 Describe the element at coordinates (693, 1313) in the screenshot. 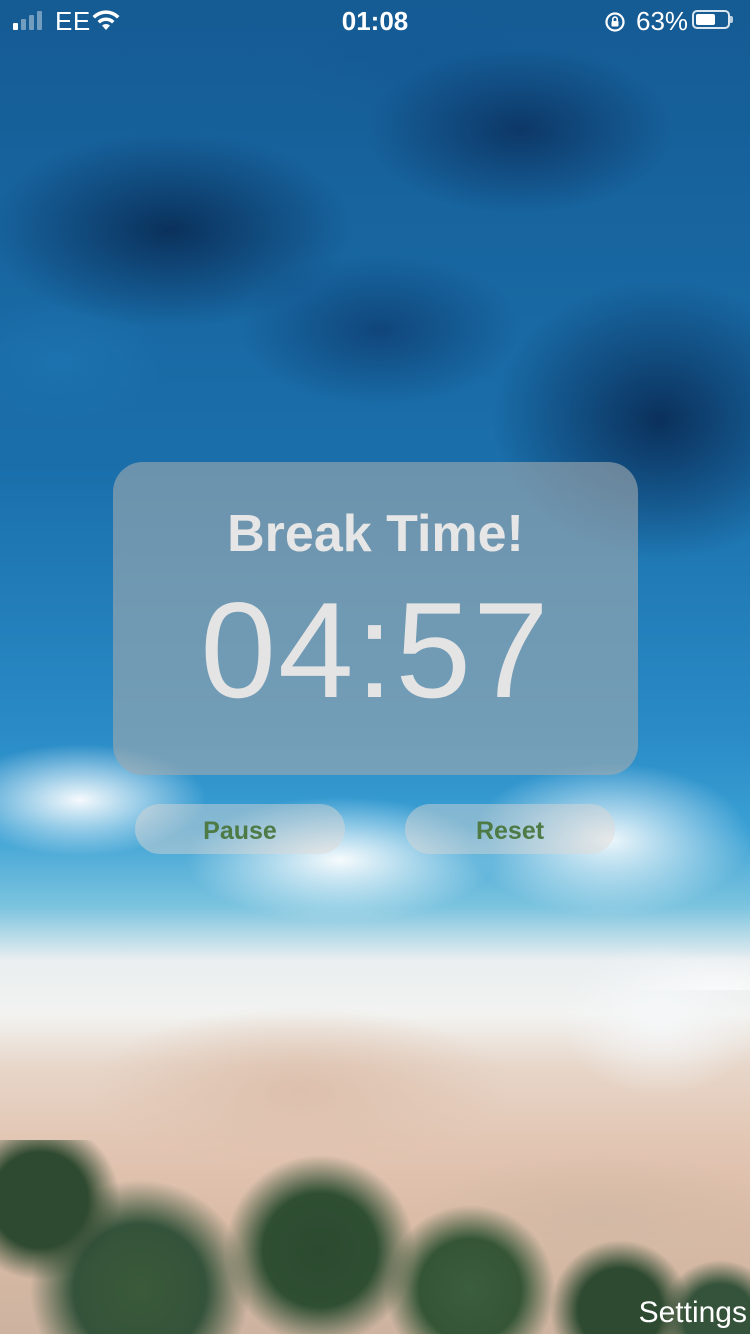

I see `settings-link: Settings` at that location.